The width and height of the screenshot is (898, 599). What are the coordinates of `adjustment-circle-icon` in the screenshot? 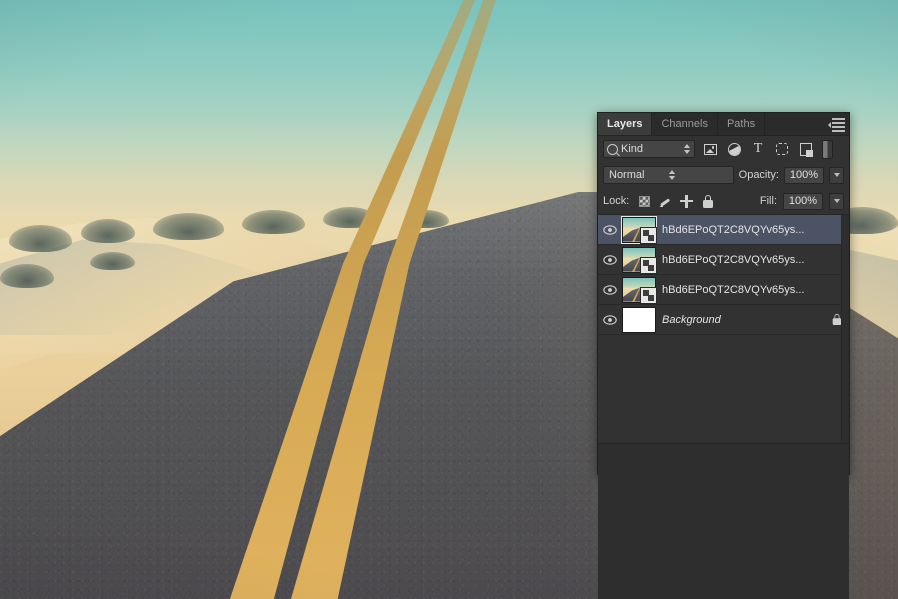 It's located at (734, 149).